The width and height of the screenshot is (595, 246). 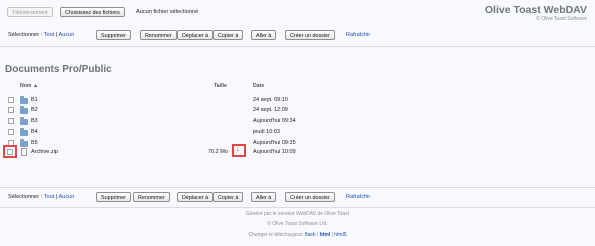 What do you see at coordinates (34, 132) in the screenshot?
I see `row-name: B4` at bounding box center [34, 132].